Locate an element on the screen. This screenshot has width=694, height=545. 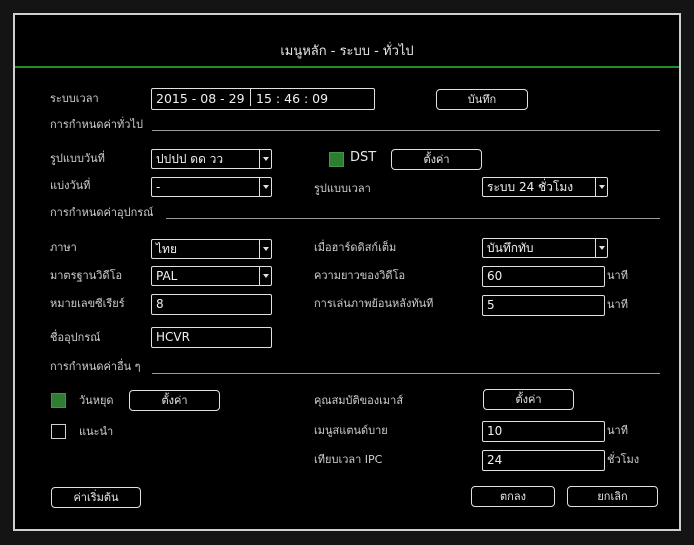
time-format-value: ระบบ 24 ชั่วโมง is located at coordinates (530, 187).